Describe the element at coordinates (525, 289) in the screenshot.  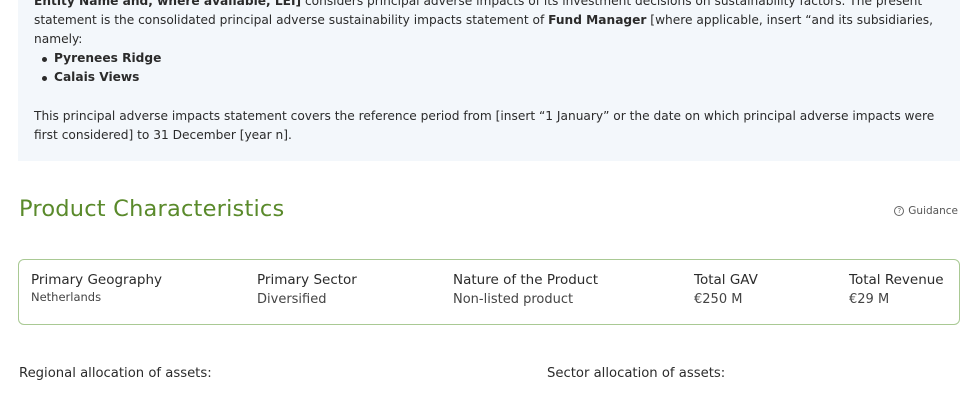
I see `nature-of-product: Nature of the Product Non-listed product` at that location.